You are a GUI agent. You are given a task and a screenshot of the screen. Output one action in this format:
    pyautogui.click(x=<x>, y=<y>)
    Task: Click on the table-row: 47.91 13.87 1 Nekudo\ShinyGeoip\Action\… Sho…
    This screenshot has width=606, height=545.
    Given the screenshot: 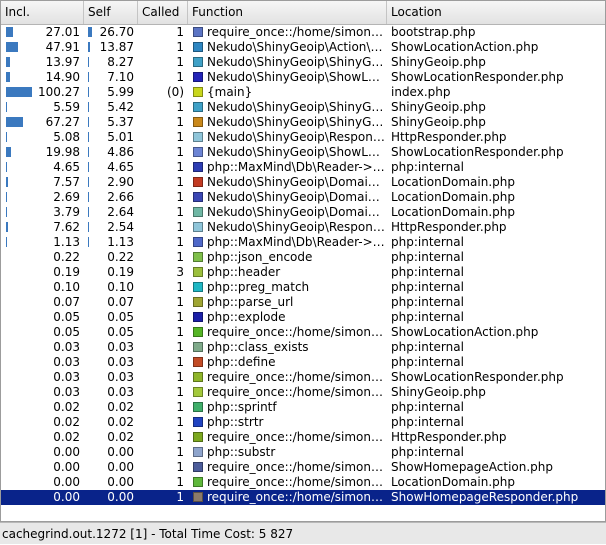 What is the action you would take?
    pyautogui.click(x=303, y=47)
    